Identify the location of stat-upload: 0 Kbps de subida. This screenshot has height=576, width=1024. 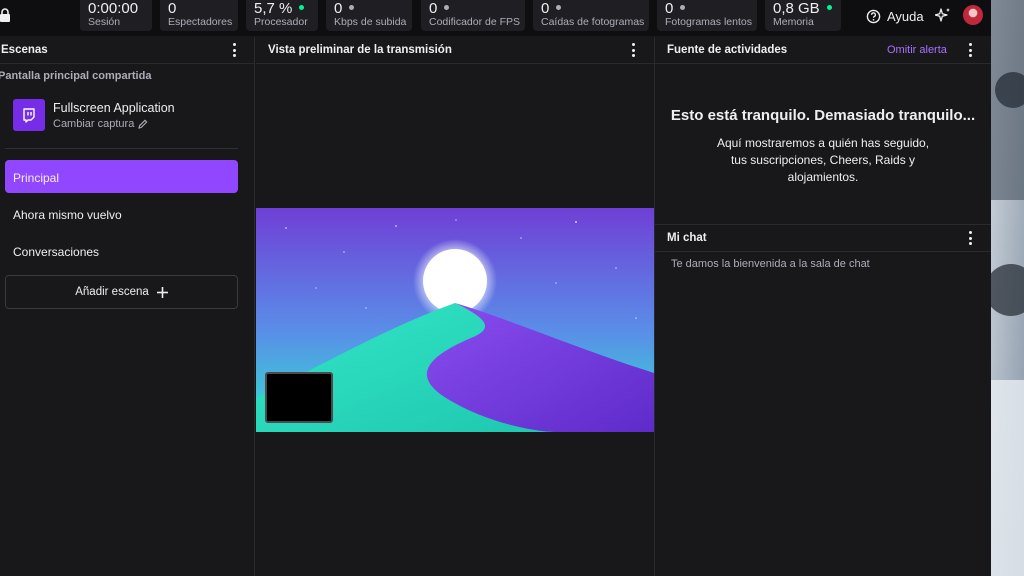
(369, 15).